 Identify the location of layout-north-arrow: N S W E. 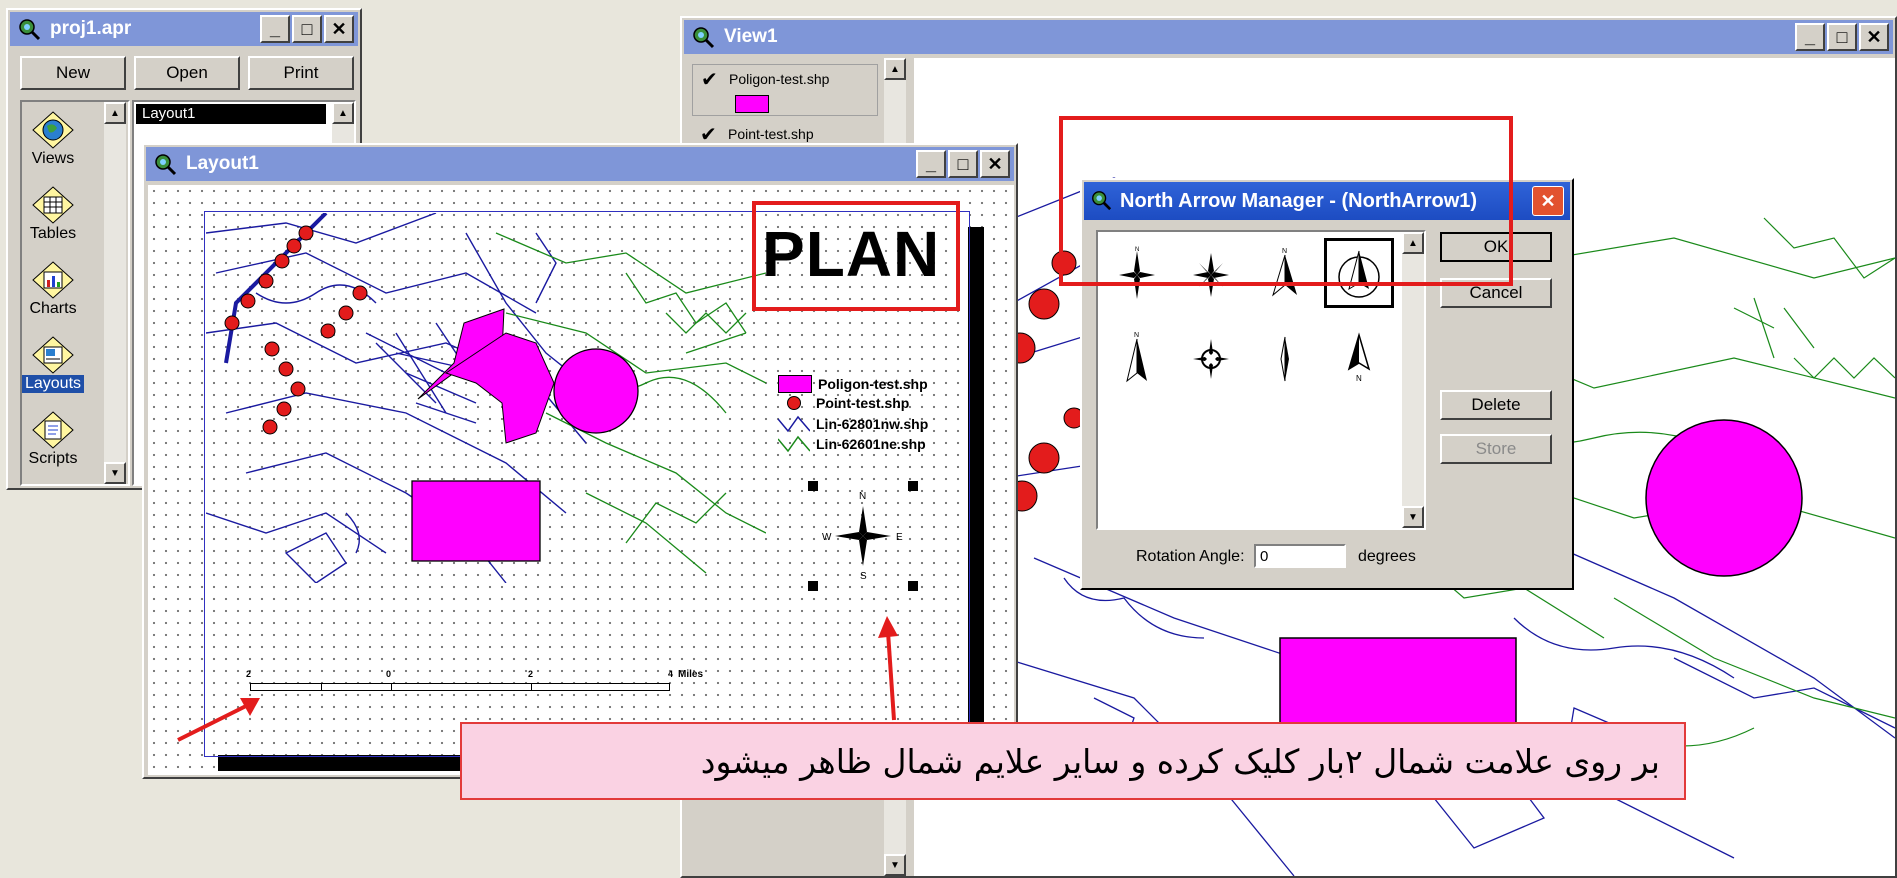
(863, 536).